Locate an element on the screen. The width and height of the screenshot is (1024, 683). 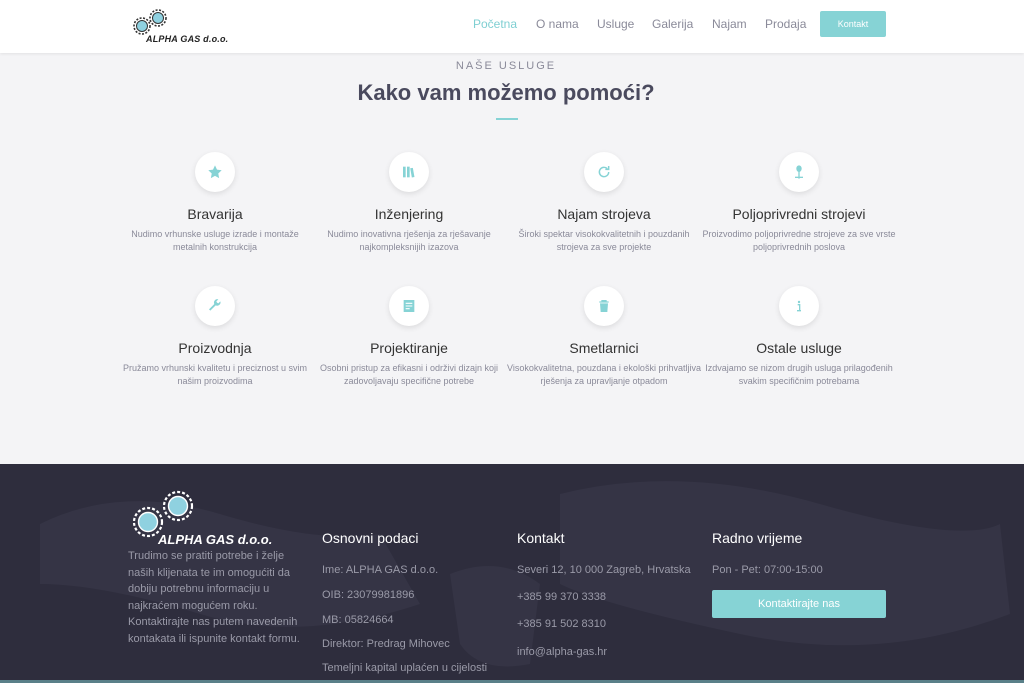
brand-name: ALPHA GAS d.o.o. is located at coordinates (187, 39).